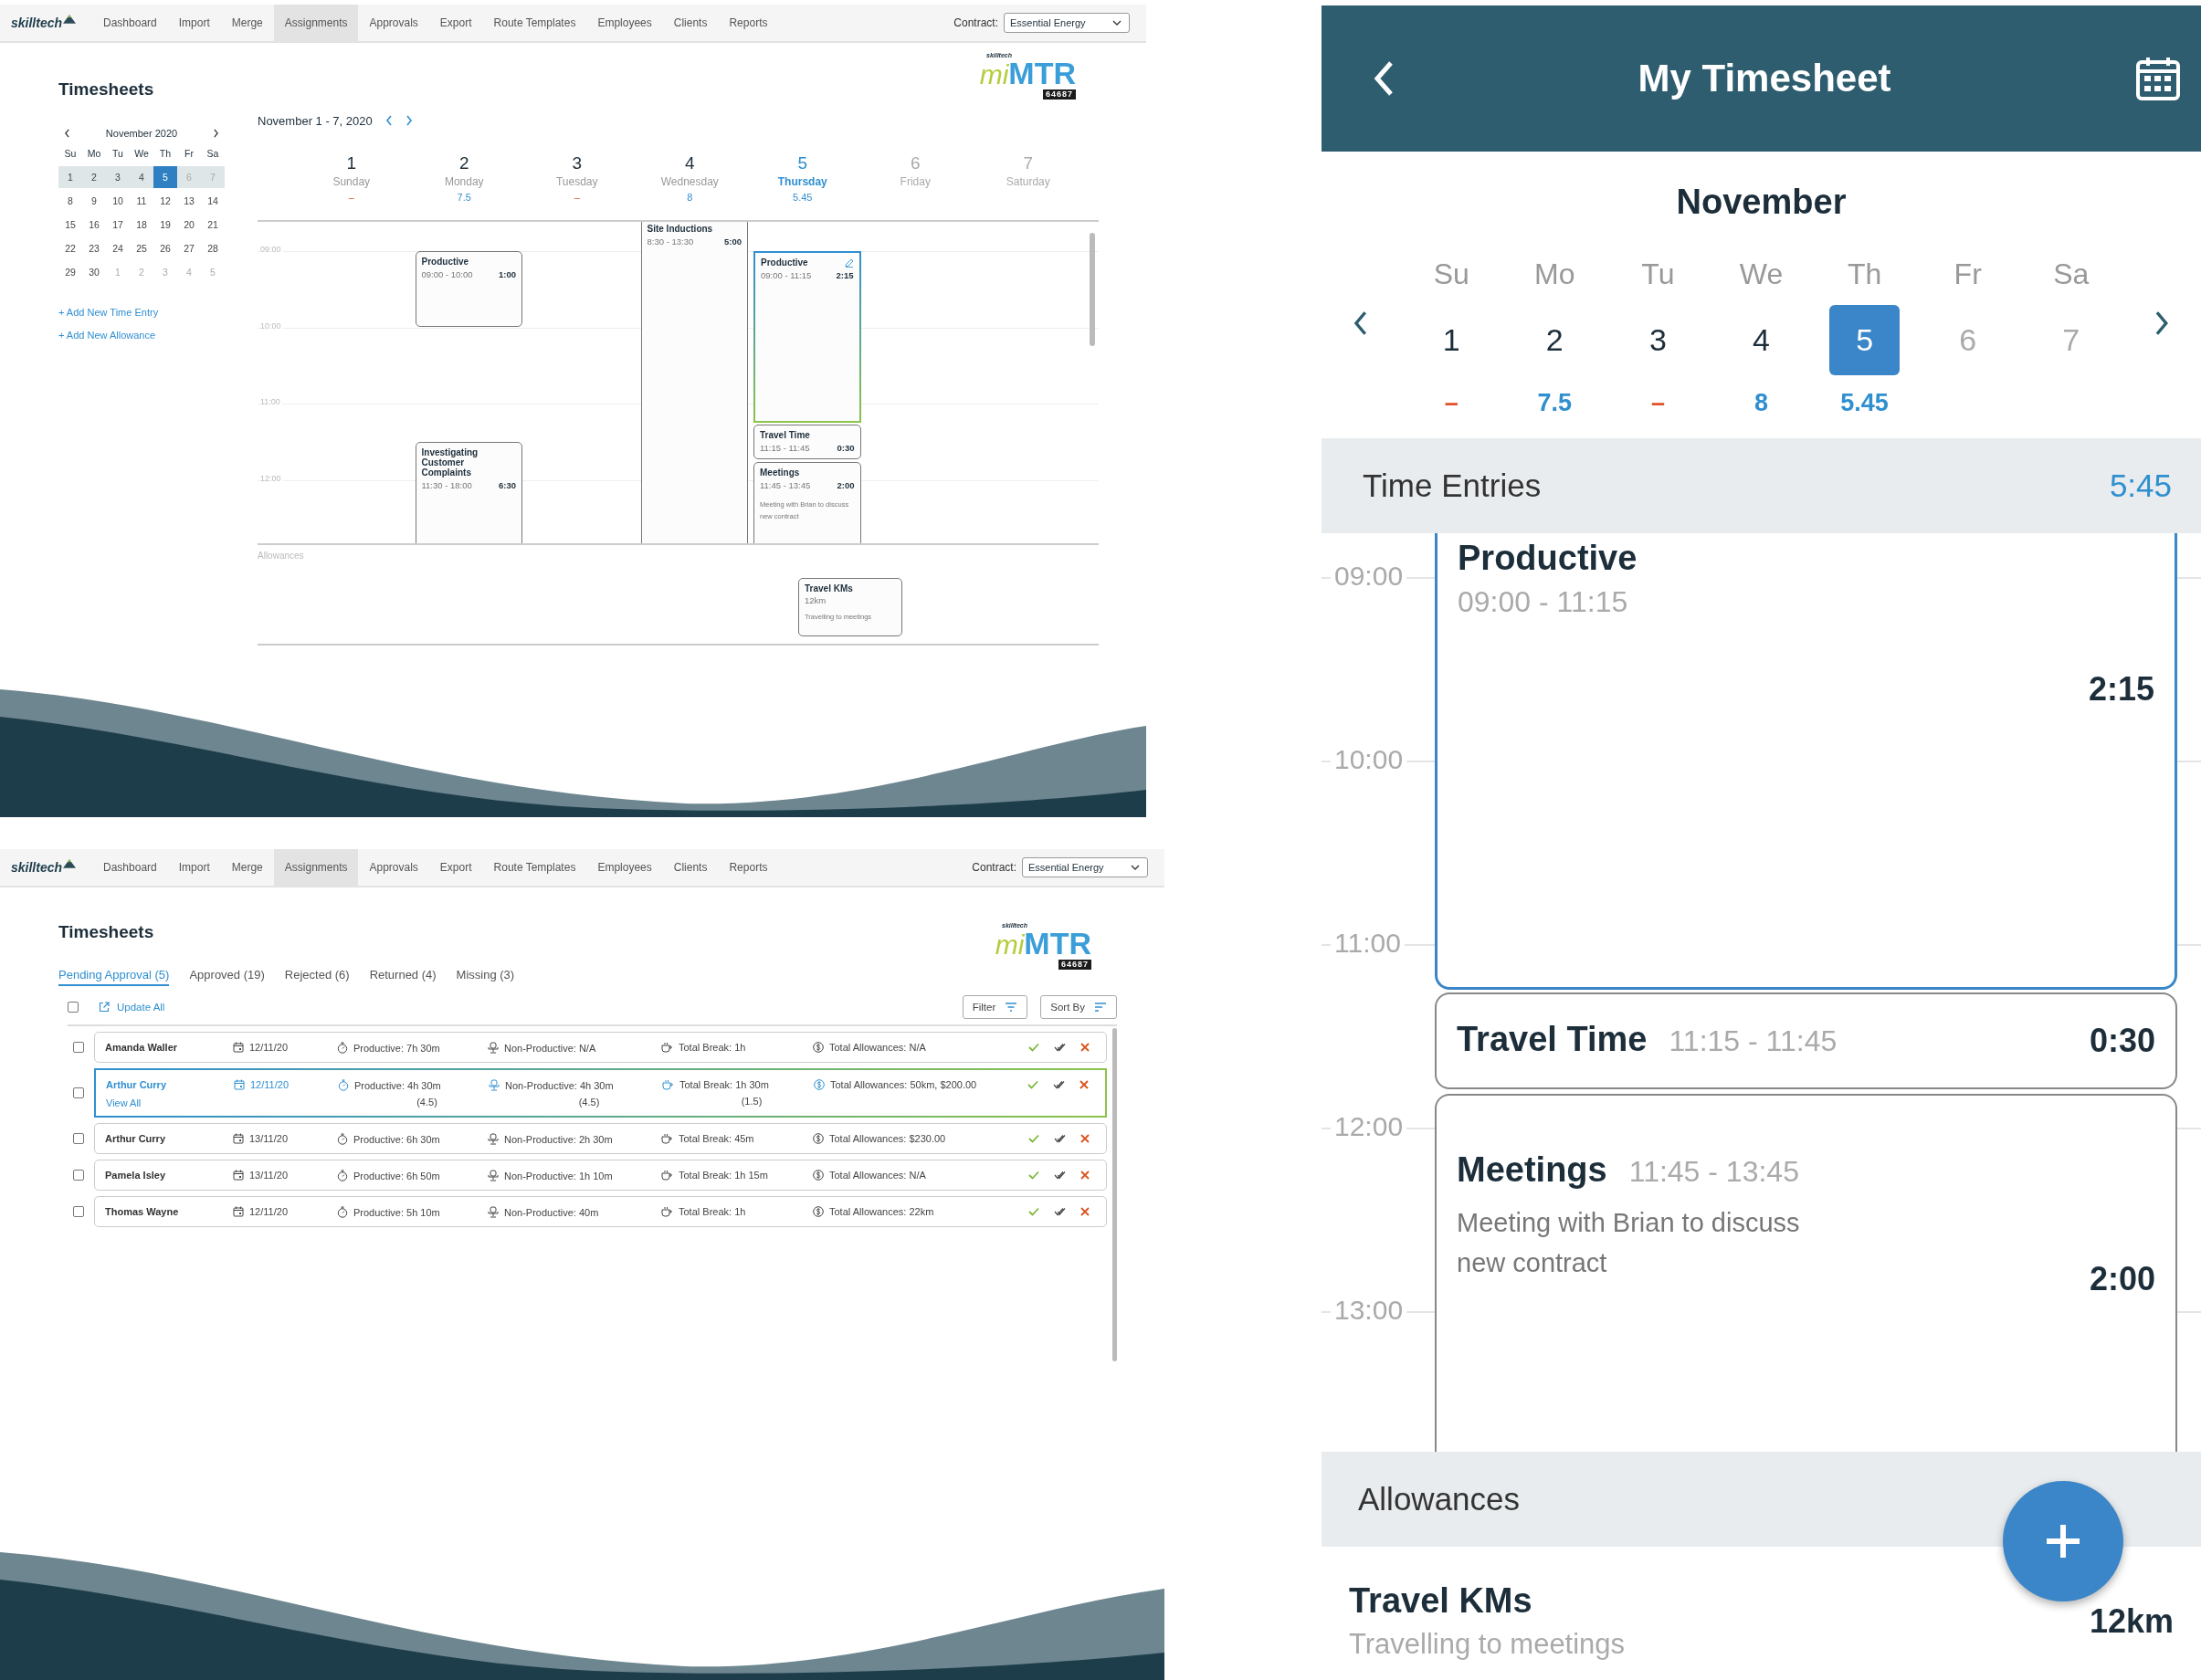 Image resolution: width=2201 pixels, height=1680 pixels. I want to click on calendar-day: 27, so click(189, 248).